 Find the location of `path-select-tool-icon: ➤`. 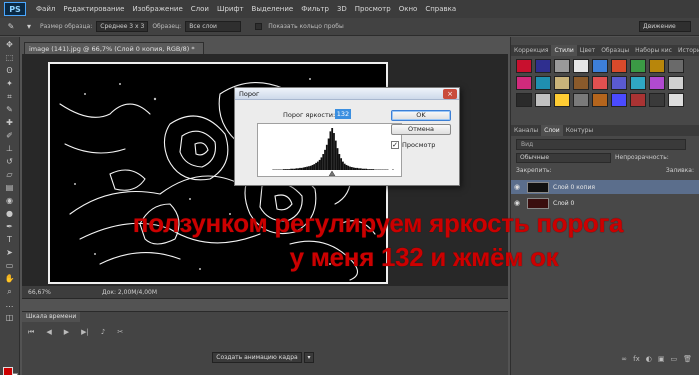

path-select-tool-icon: ➤ is located at coordinates (10, 252).